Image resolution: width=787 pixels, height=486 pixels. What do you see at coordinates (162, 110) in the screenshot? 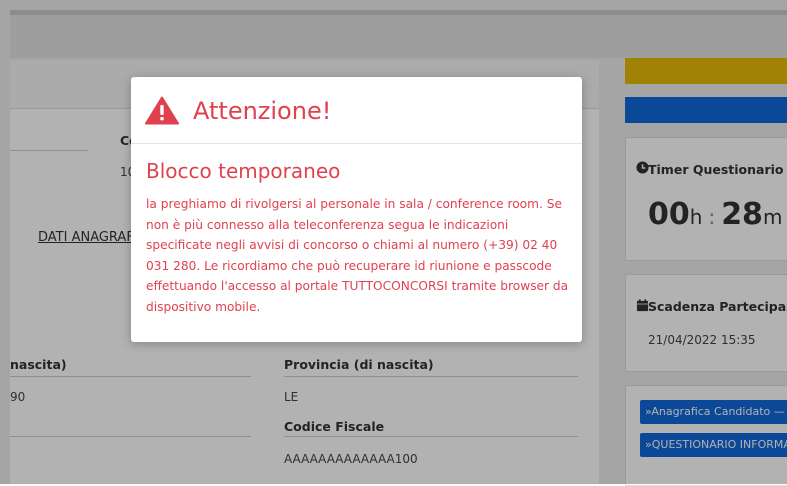
I see `warning-triangle-icon` at bounding box center [162, 110].